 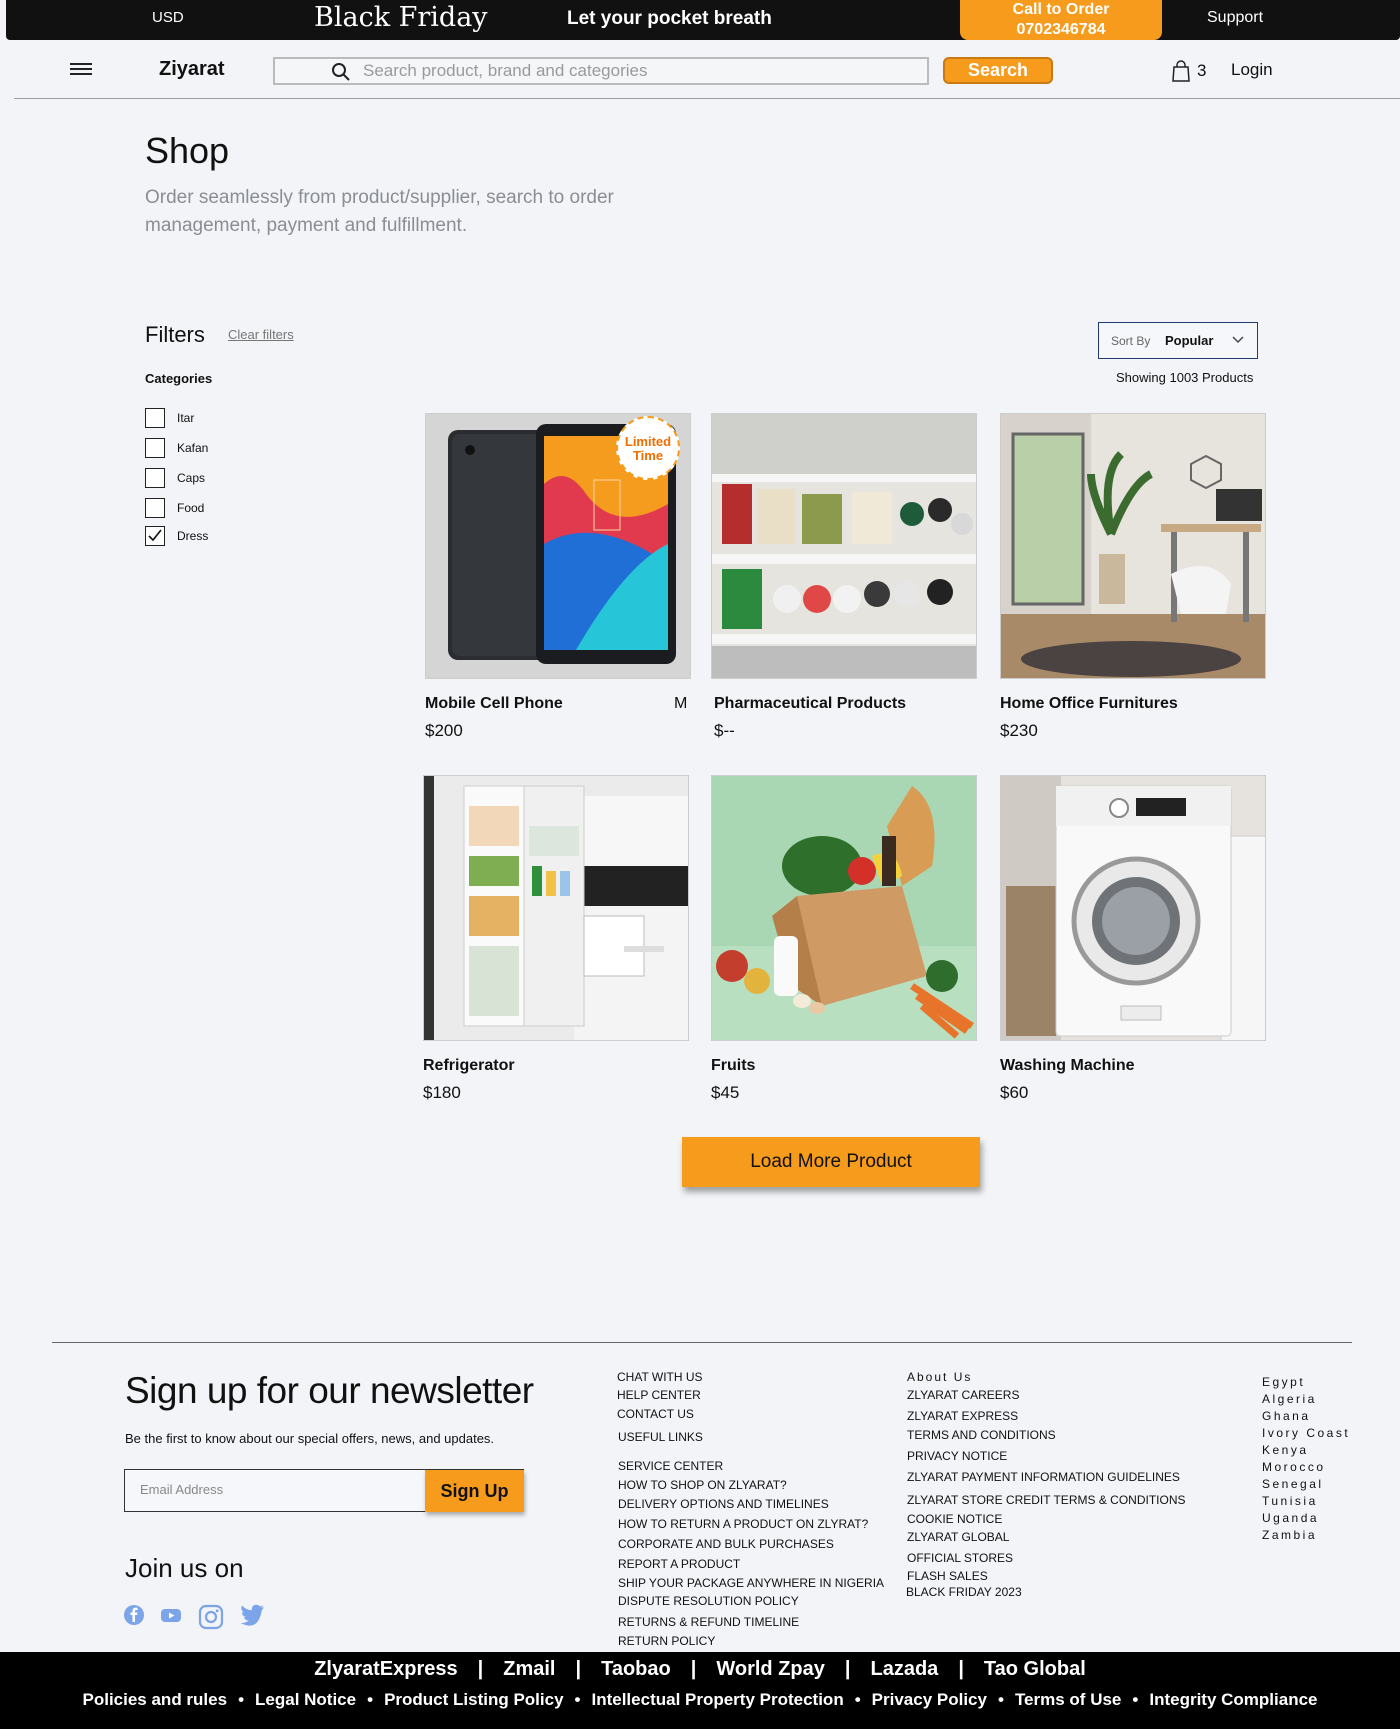 What do you see at coordinates (702, 1485) in the screenshot?
I see `footer-link: HOW TO SHOP ON ZLYARAT?` at bounding box center [702, 1485].